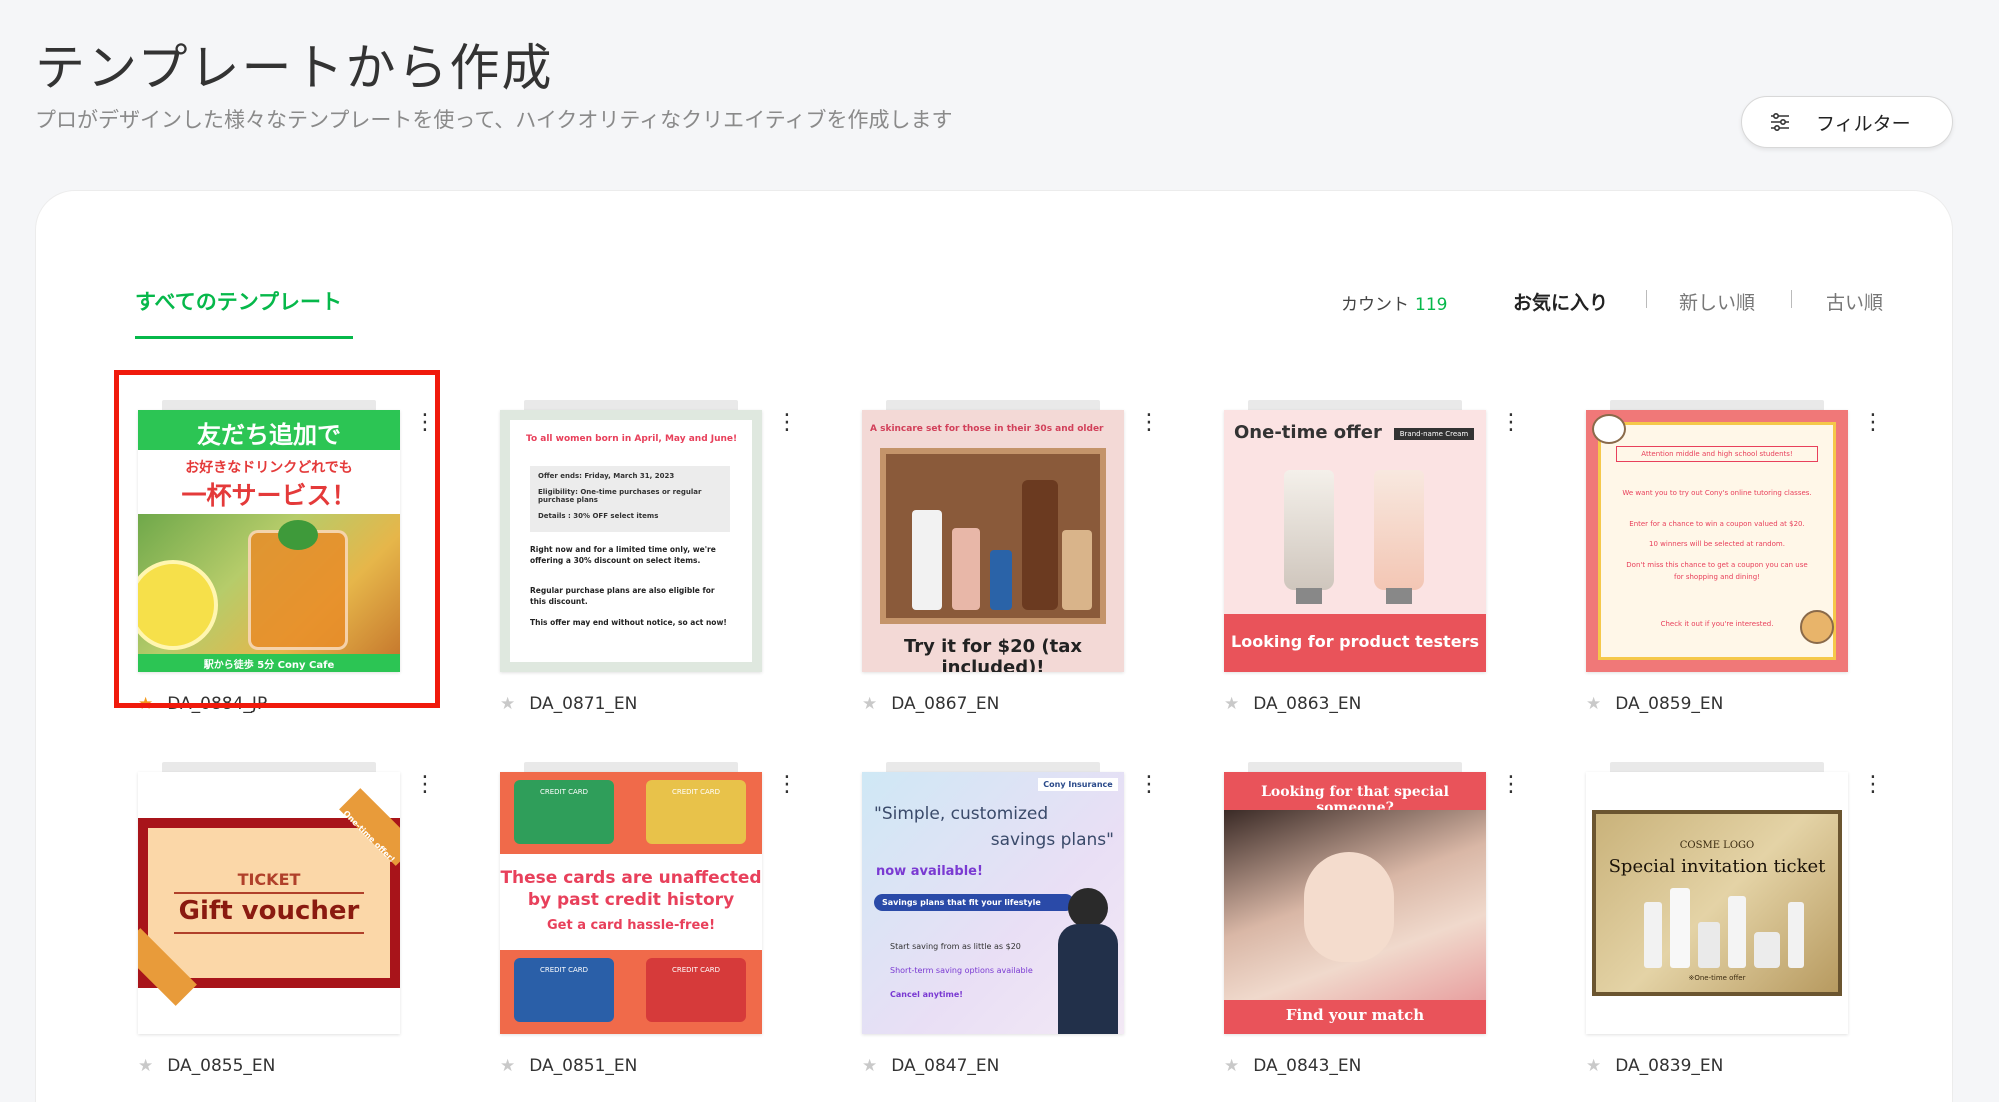 This screenshot has width=1999, height=1102. I want to click on template-name: DA_0871_EN, so click(583, 704).